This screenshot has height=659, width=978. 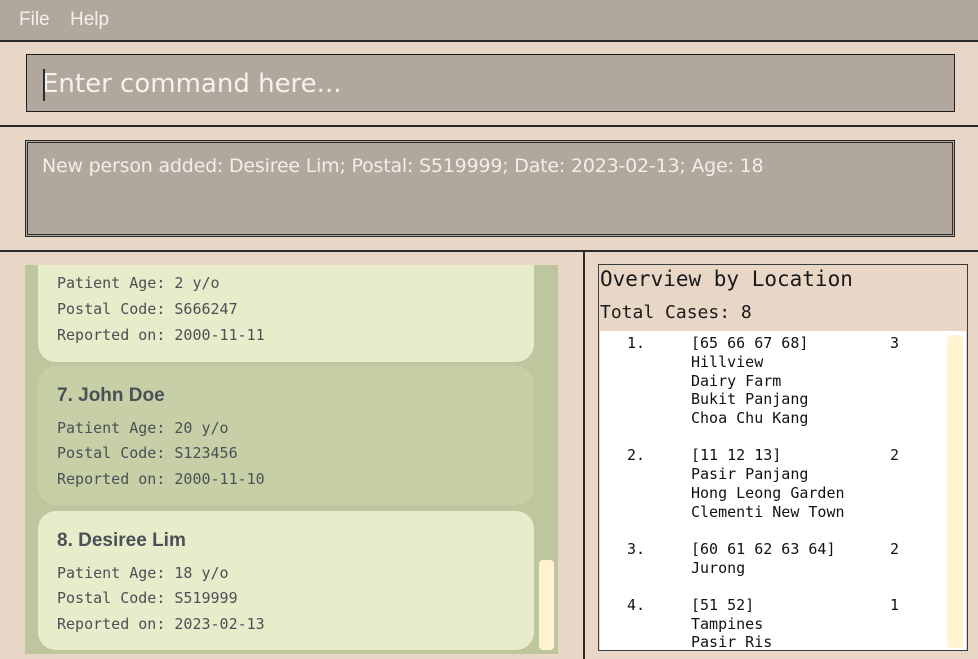 What do you see at coordinates (636, 605) in the screenshot?
I see `entry-index: 4.` at bounding box center [636, 605].